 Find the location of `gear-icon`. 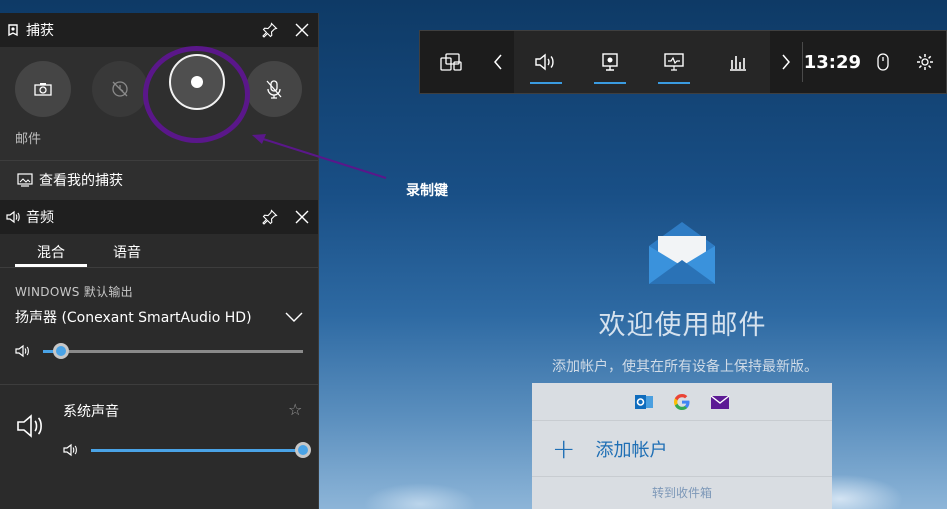

gear-icon is located at coordinates (925, 62).